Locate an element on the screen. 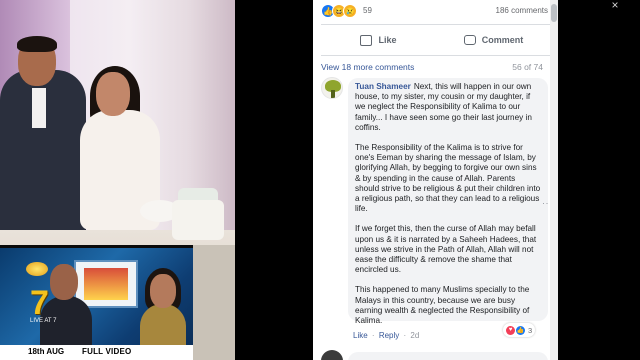 The width and height of the screenshot is (640, 360). avatar-stem is located at coordinates (333, 94).